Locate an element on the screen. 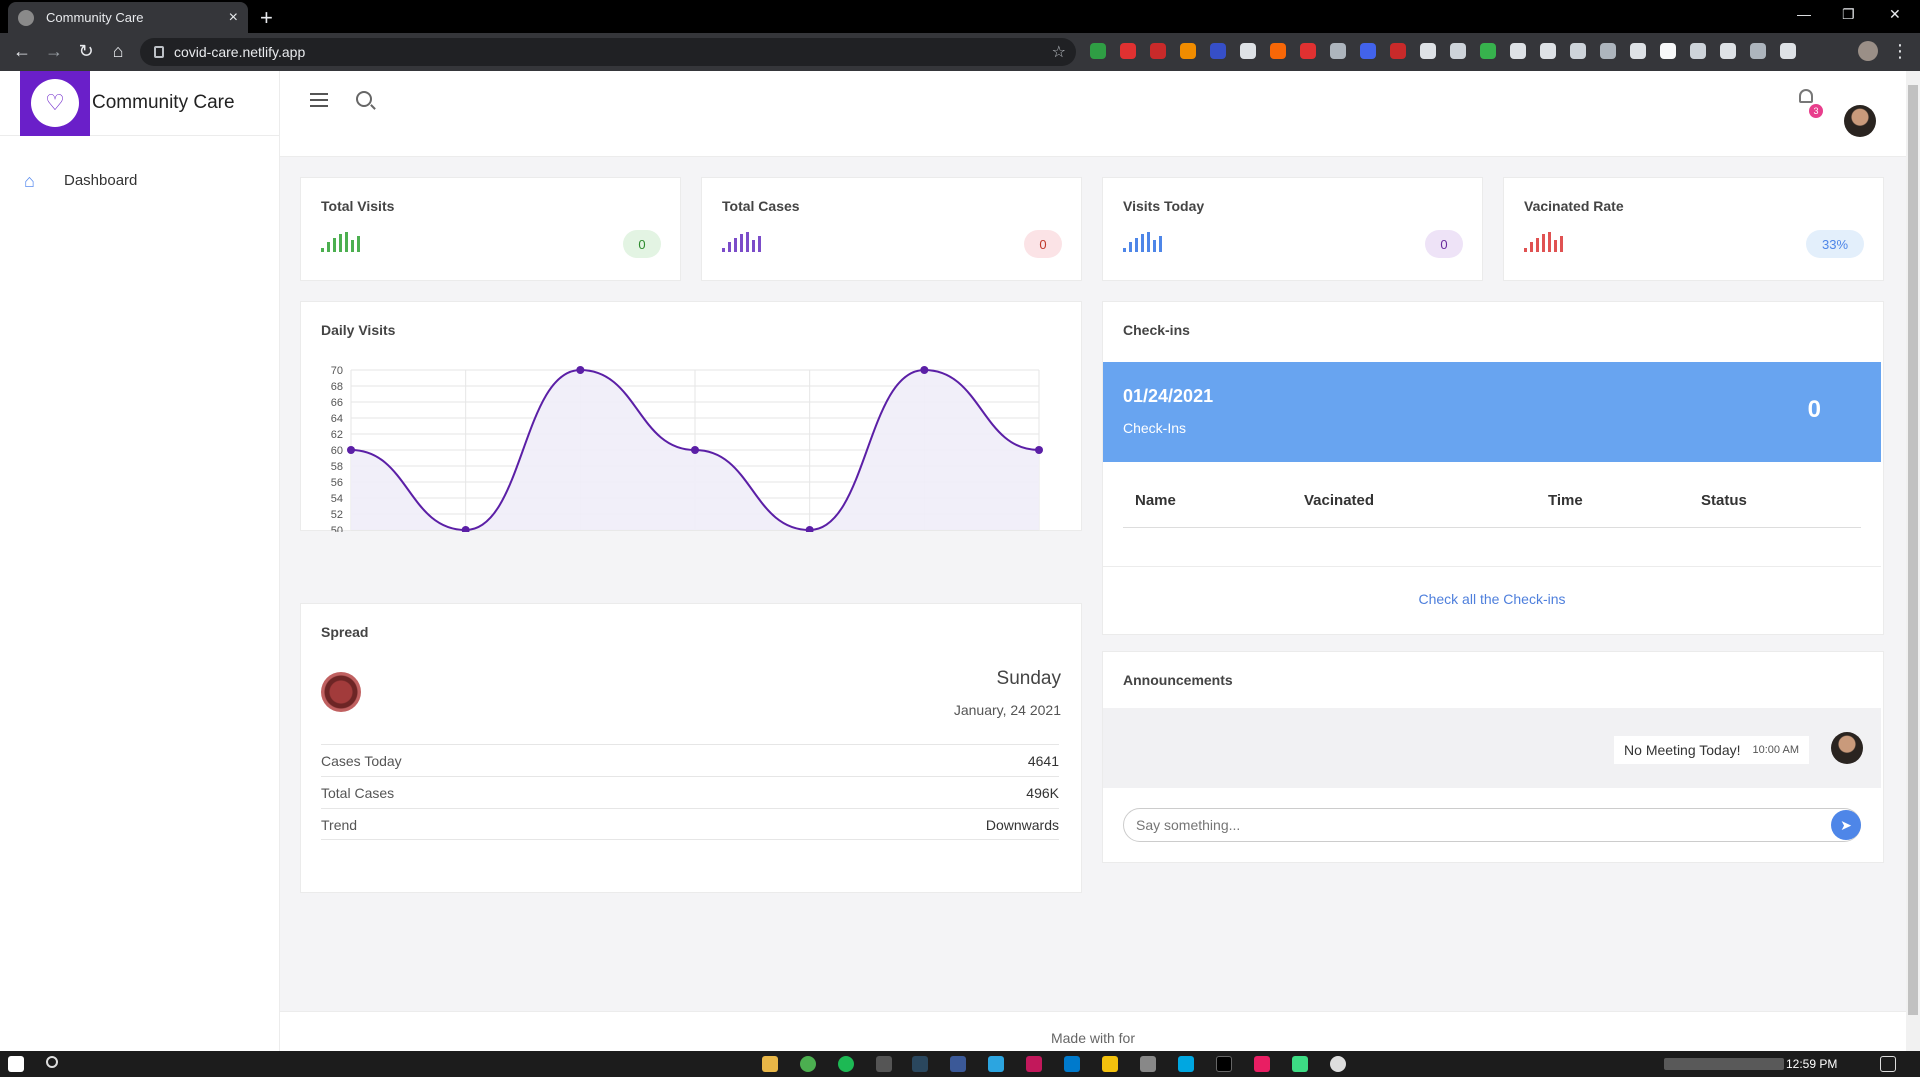 Image resolution: width=1920 pixels, height=1077 pixels. notification-badge: 3 is located at coordinates (1816, 111).